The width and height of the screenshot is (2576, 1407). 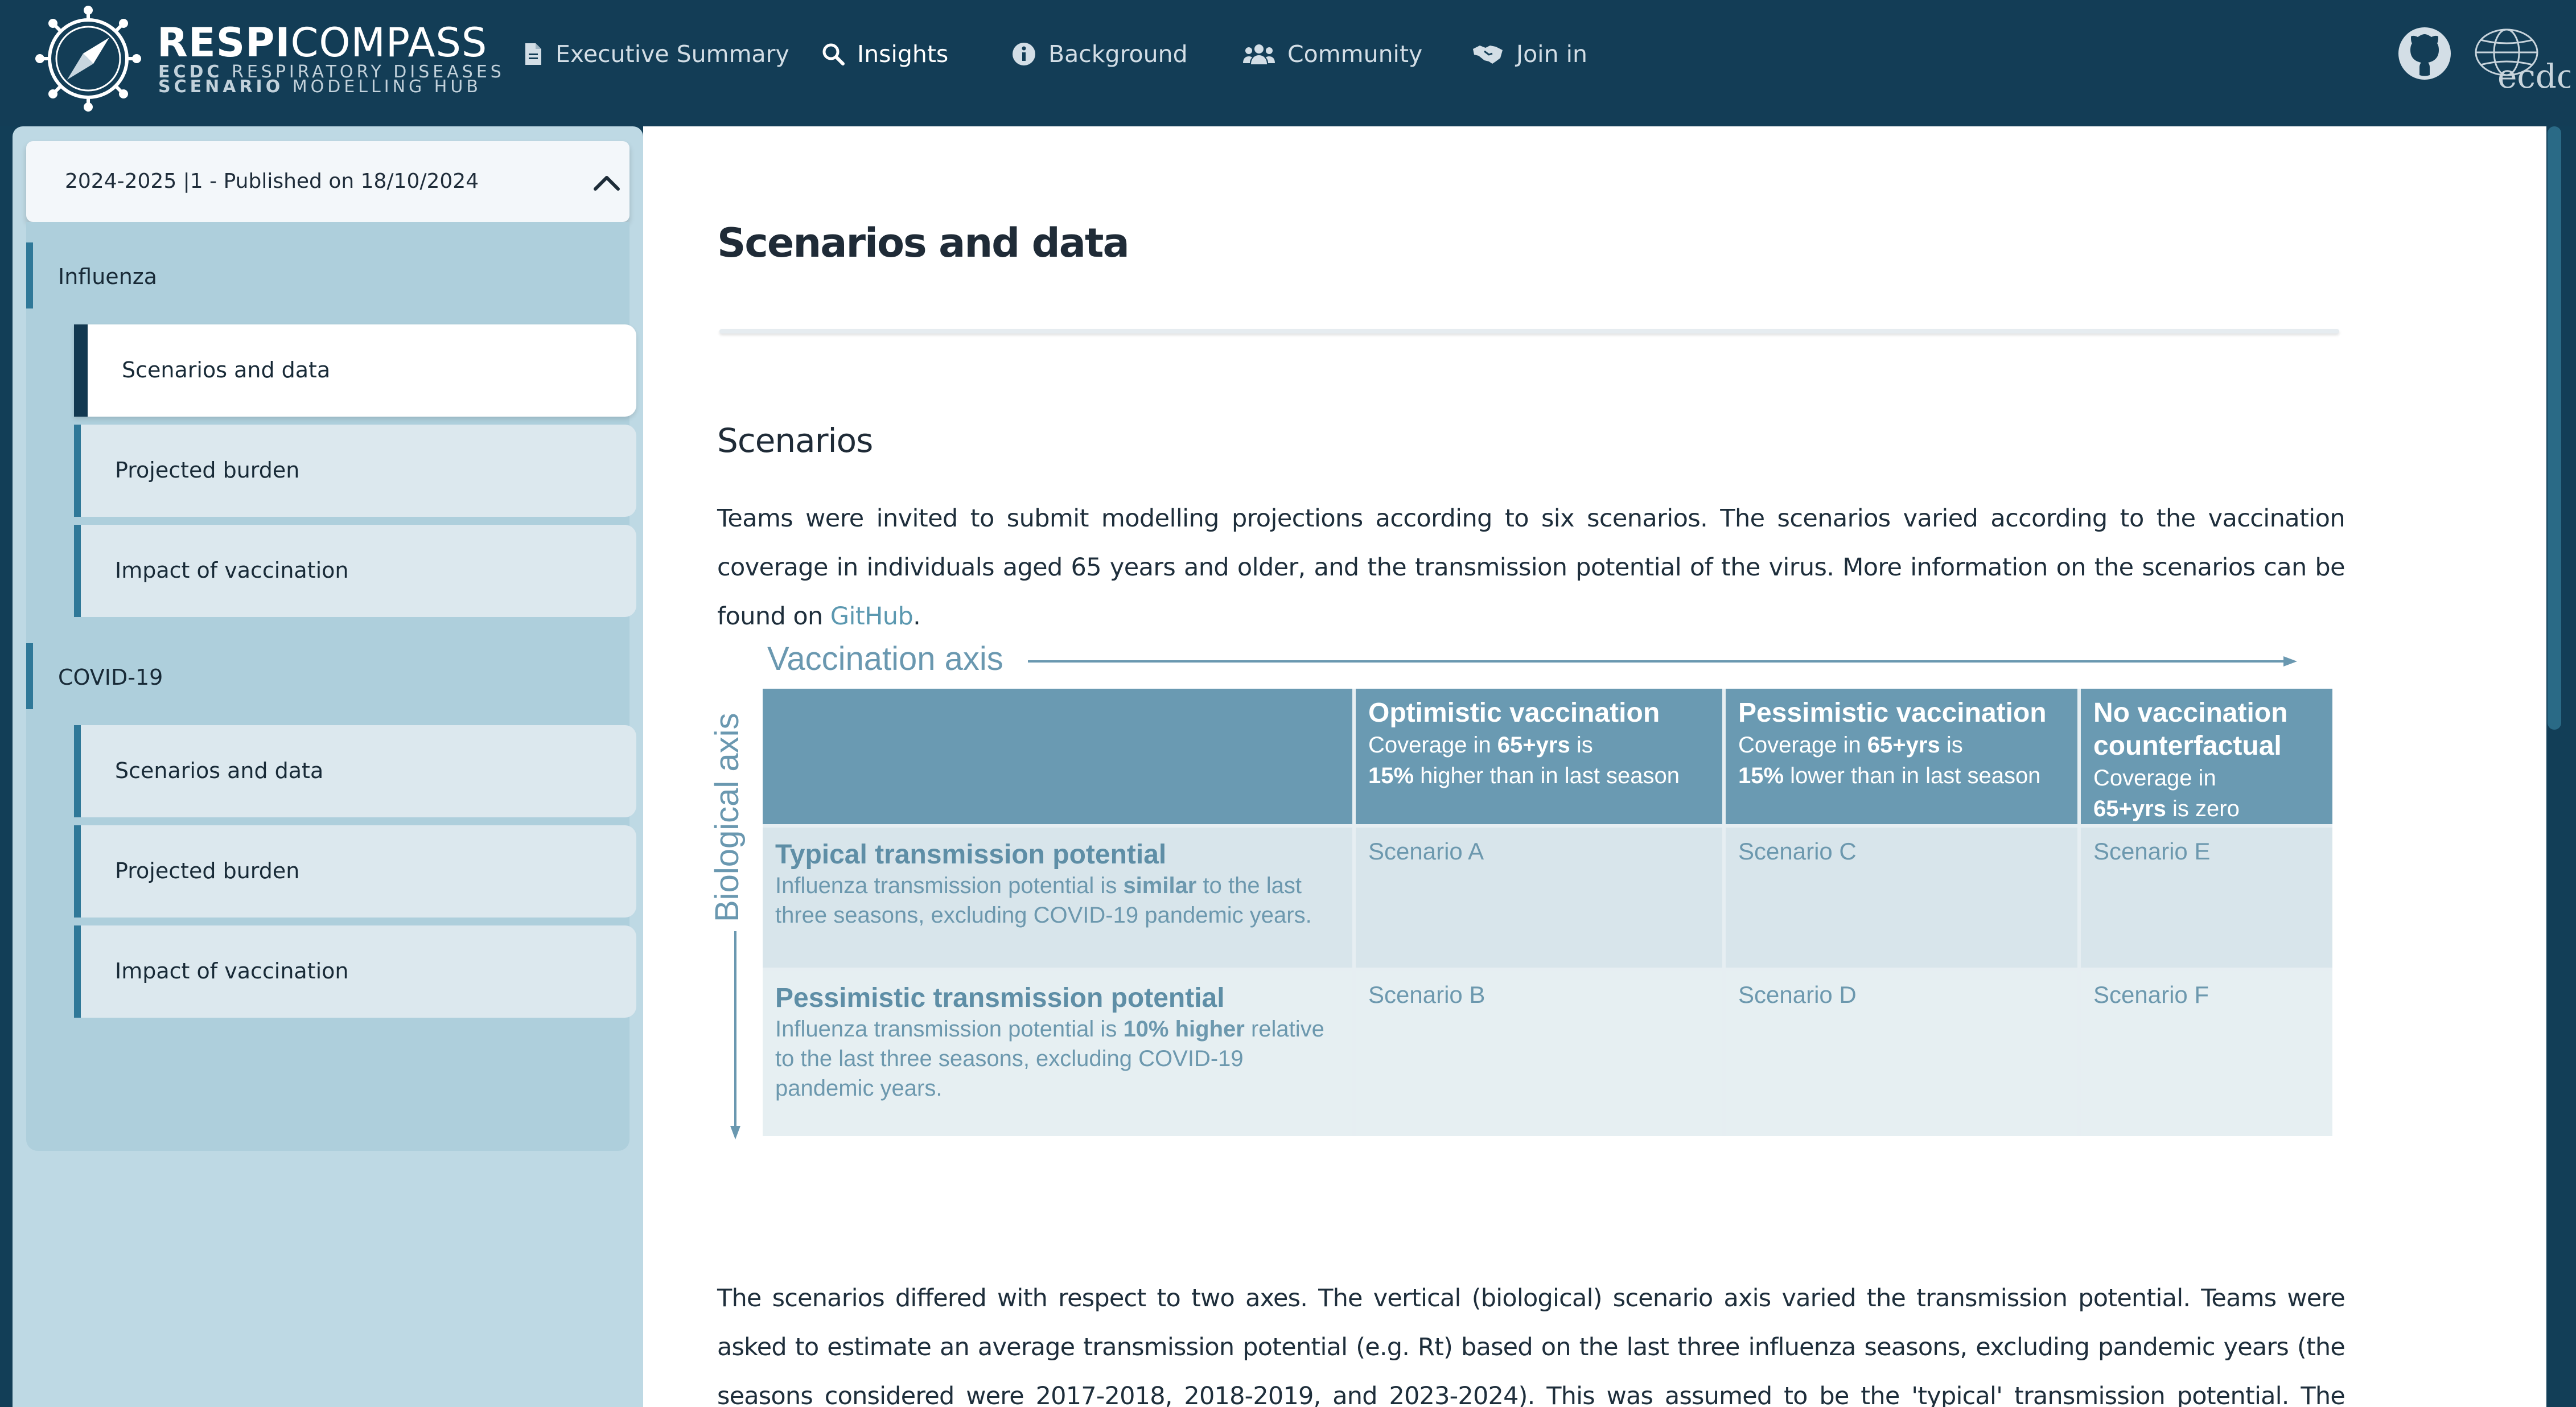 What do you see at coordinates (328, 275) in the screenshot?
I see `sidebar-group-influenza: Influenza` at bounding box center [328, 275].